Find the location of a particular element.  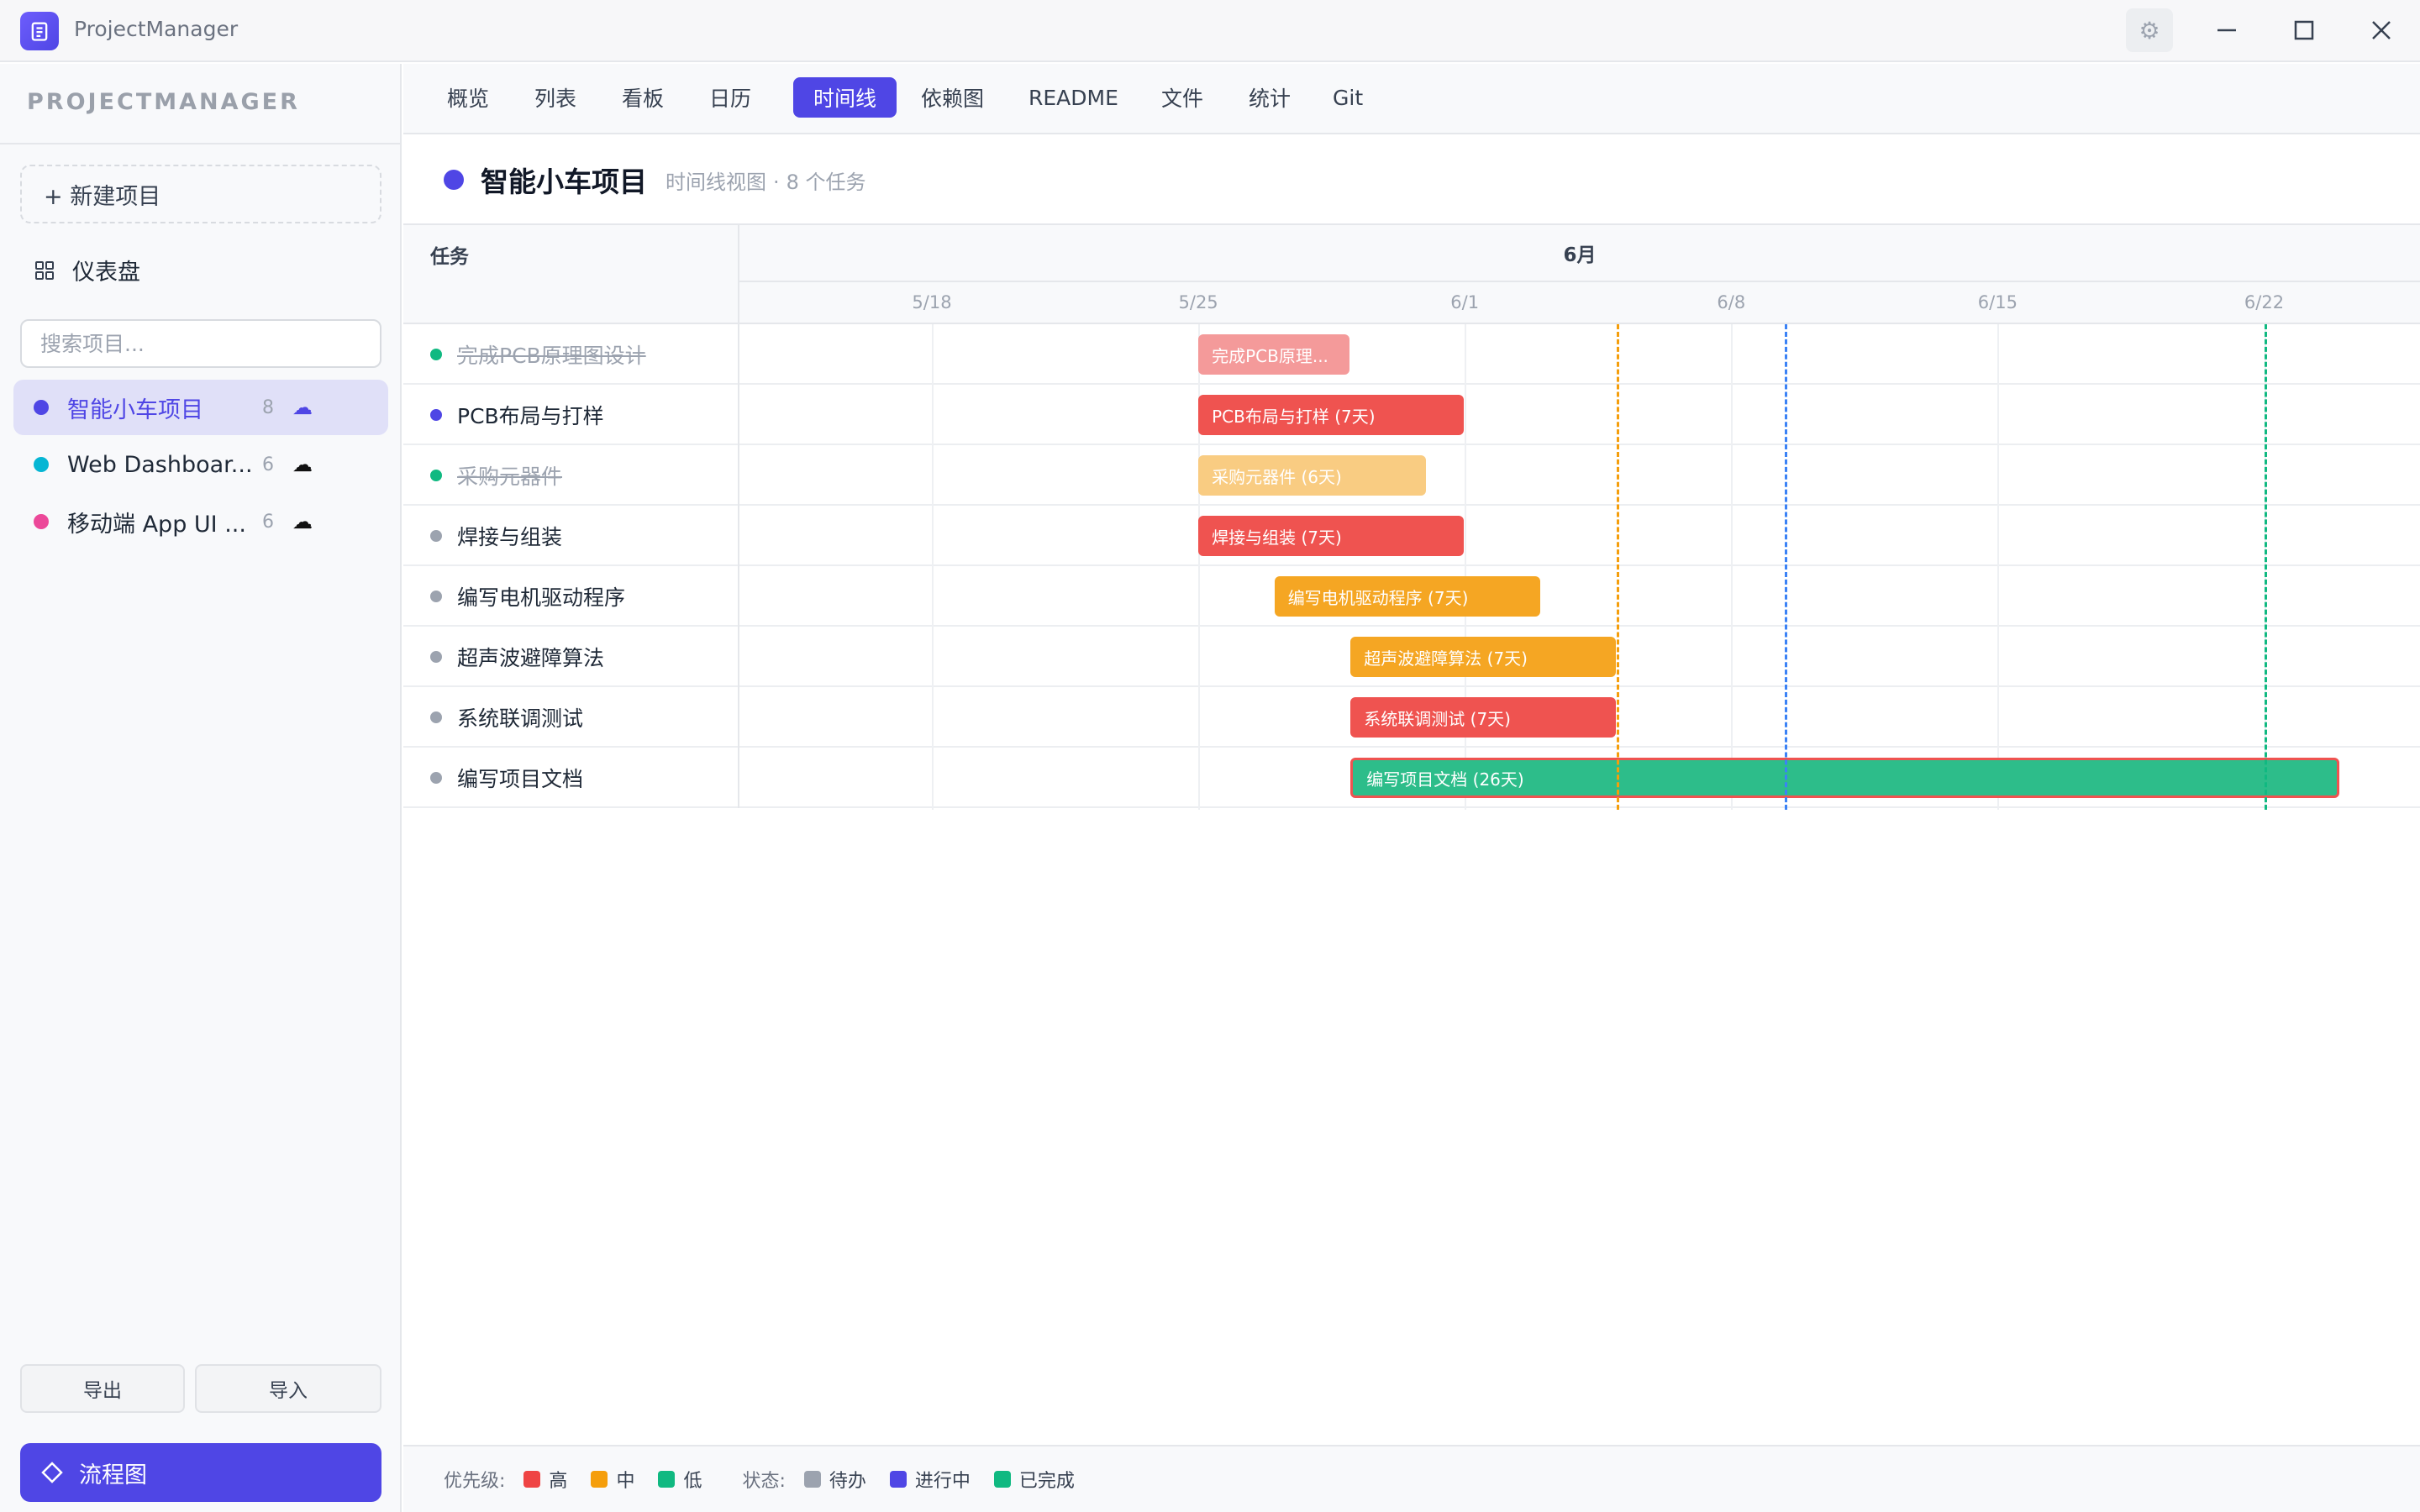

task-column-label: 任务 is located at coordinates (450, 257).